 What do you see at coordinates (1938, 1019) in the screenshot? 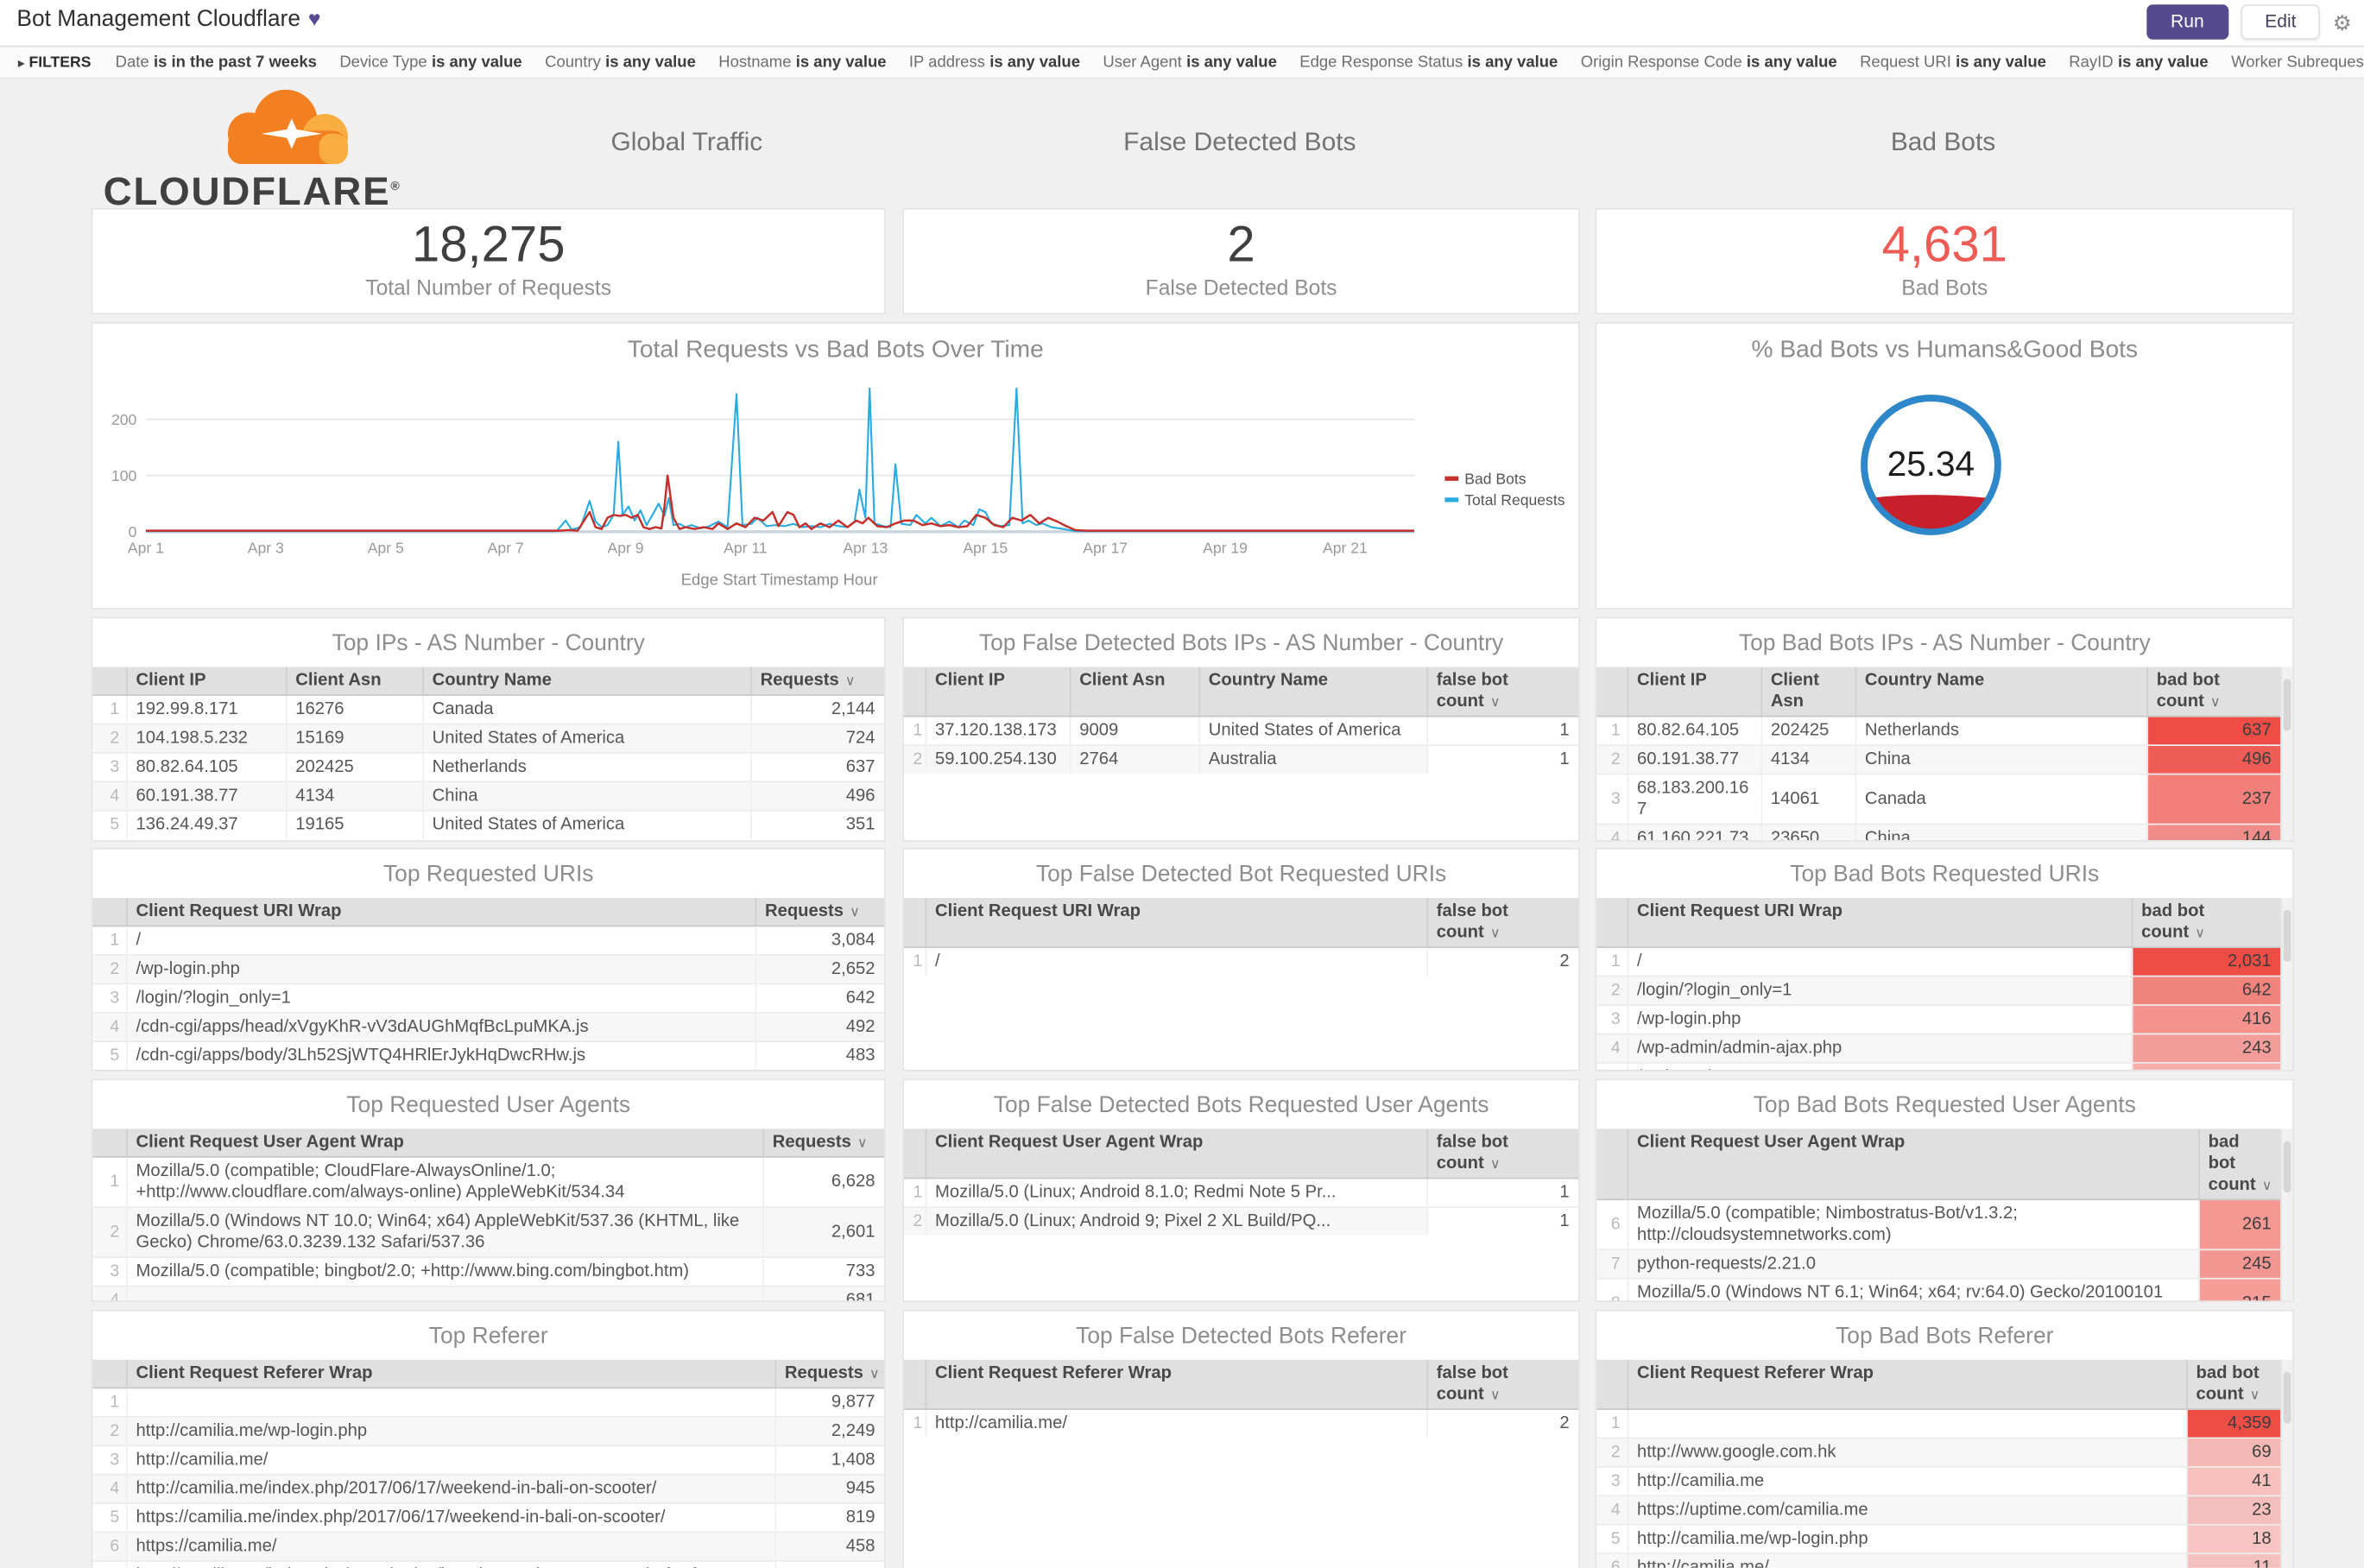
I see `table-row: 3/wp-login.php 416` at bounding box center [1938, 1019].